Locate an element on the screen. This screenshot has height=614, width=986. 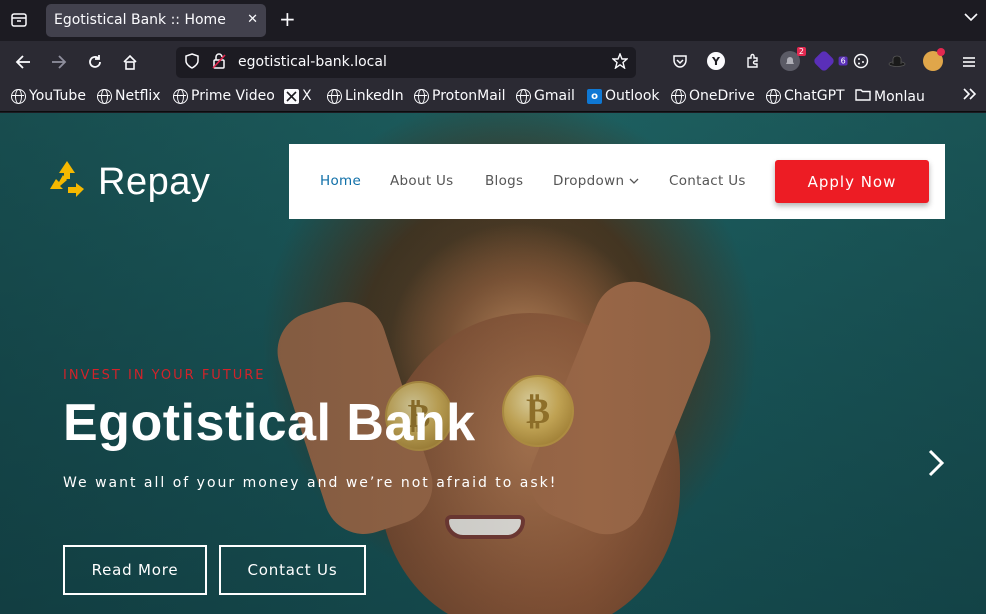
bookmark-label: ChatGPT is located at coordinates (814, 96).